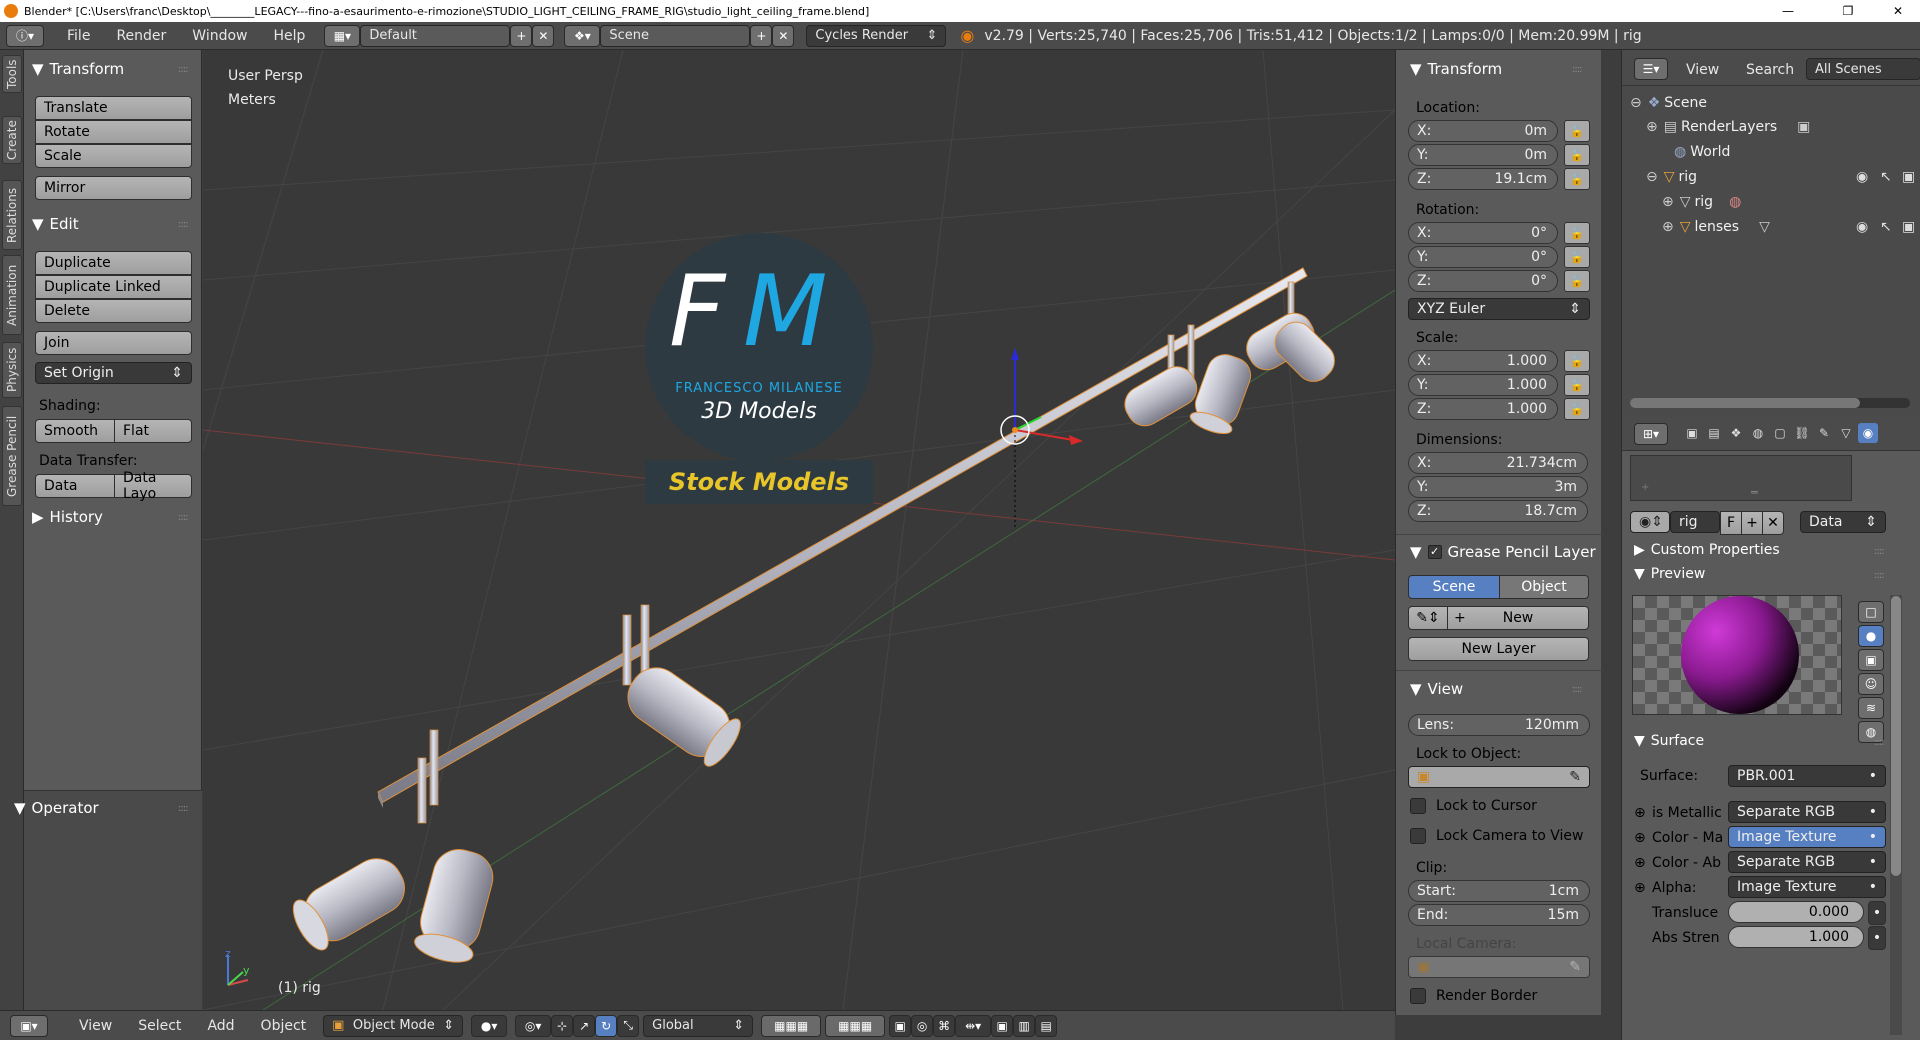 This screenshot has width=1920, height=1040. I want to click on menu-view: View, so click(95, 1026).